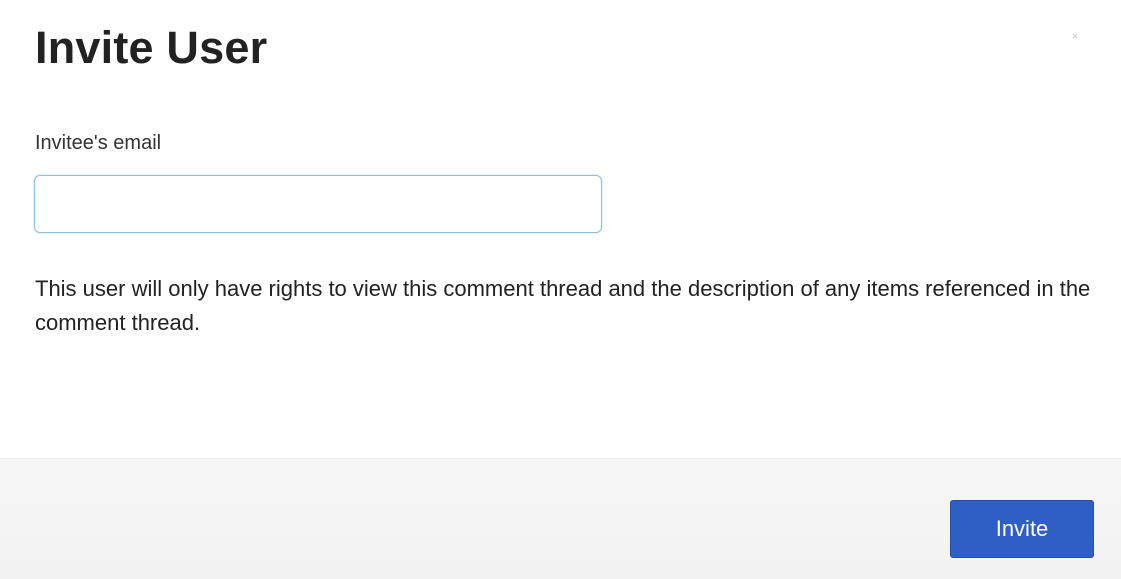 The height and width of the screenshot is (579, 1121). What do you see at coordinates (151, 47) in the screenshot?
I see `dialog-title: Invite User` at bounding box center [151, 47].